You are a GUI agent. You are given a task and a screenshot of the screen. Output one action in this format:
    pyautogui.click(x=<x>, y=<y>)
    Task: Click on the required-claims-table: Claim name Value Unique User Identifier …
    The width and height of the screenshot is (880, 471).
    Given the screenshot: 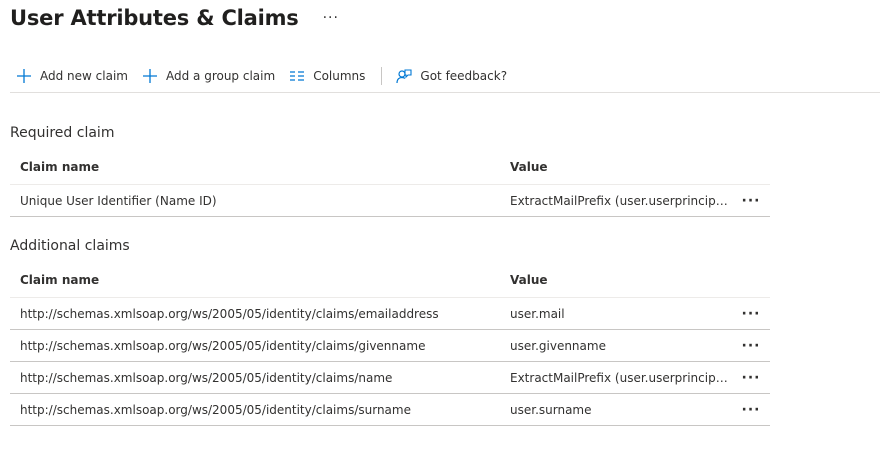 What is the action you would take?
    pyautogui.click(x=390, y=183)
    